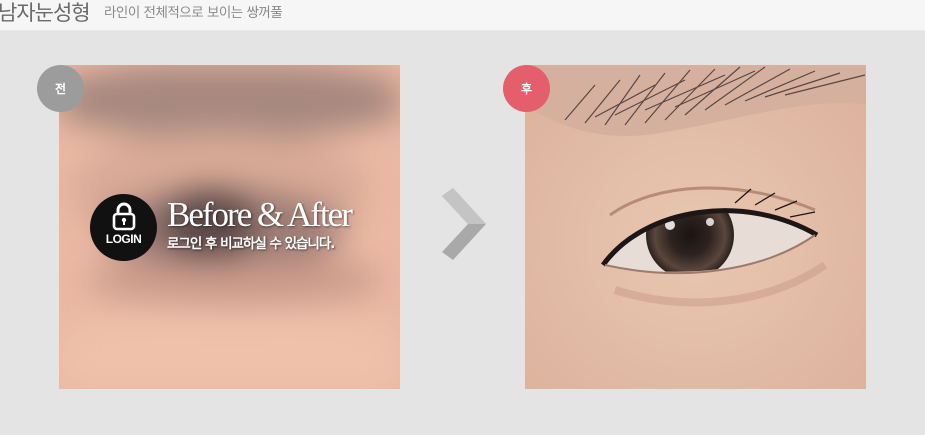 This screenshot has height=435, width=925. Describe the element at coordinates (193, 13) in the screenshot. I see `page-subtitle: 라인이 전체적으로 보이는 쌍꺼풀` at that location.